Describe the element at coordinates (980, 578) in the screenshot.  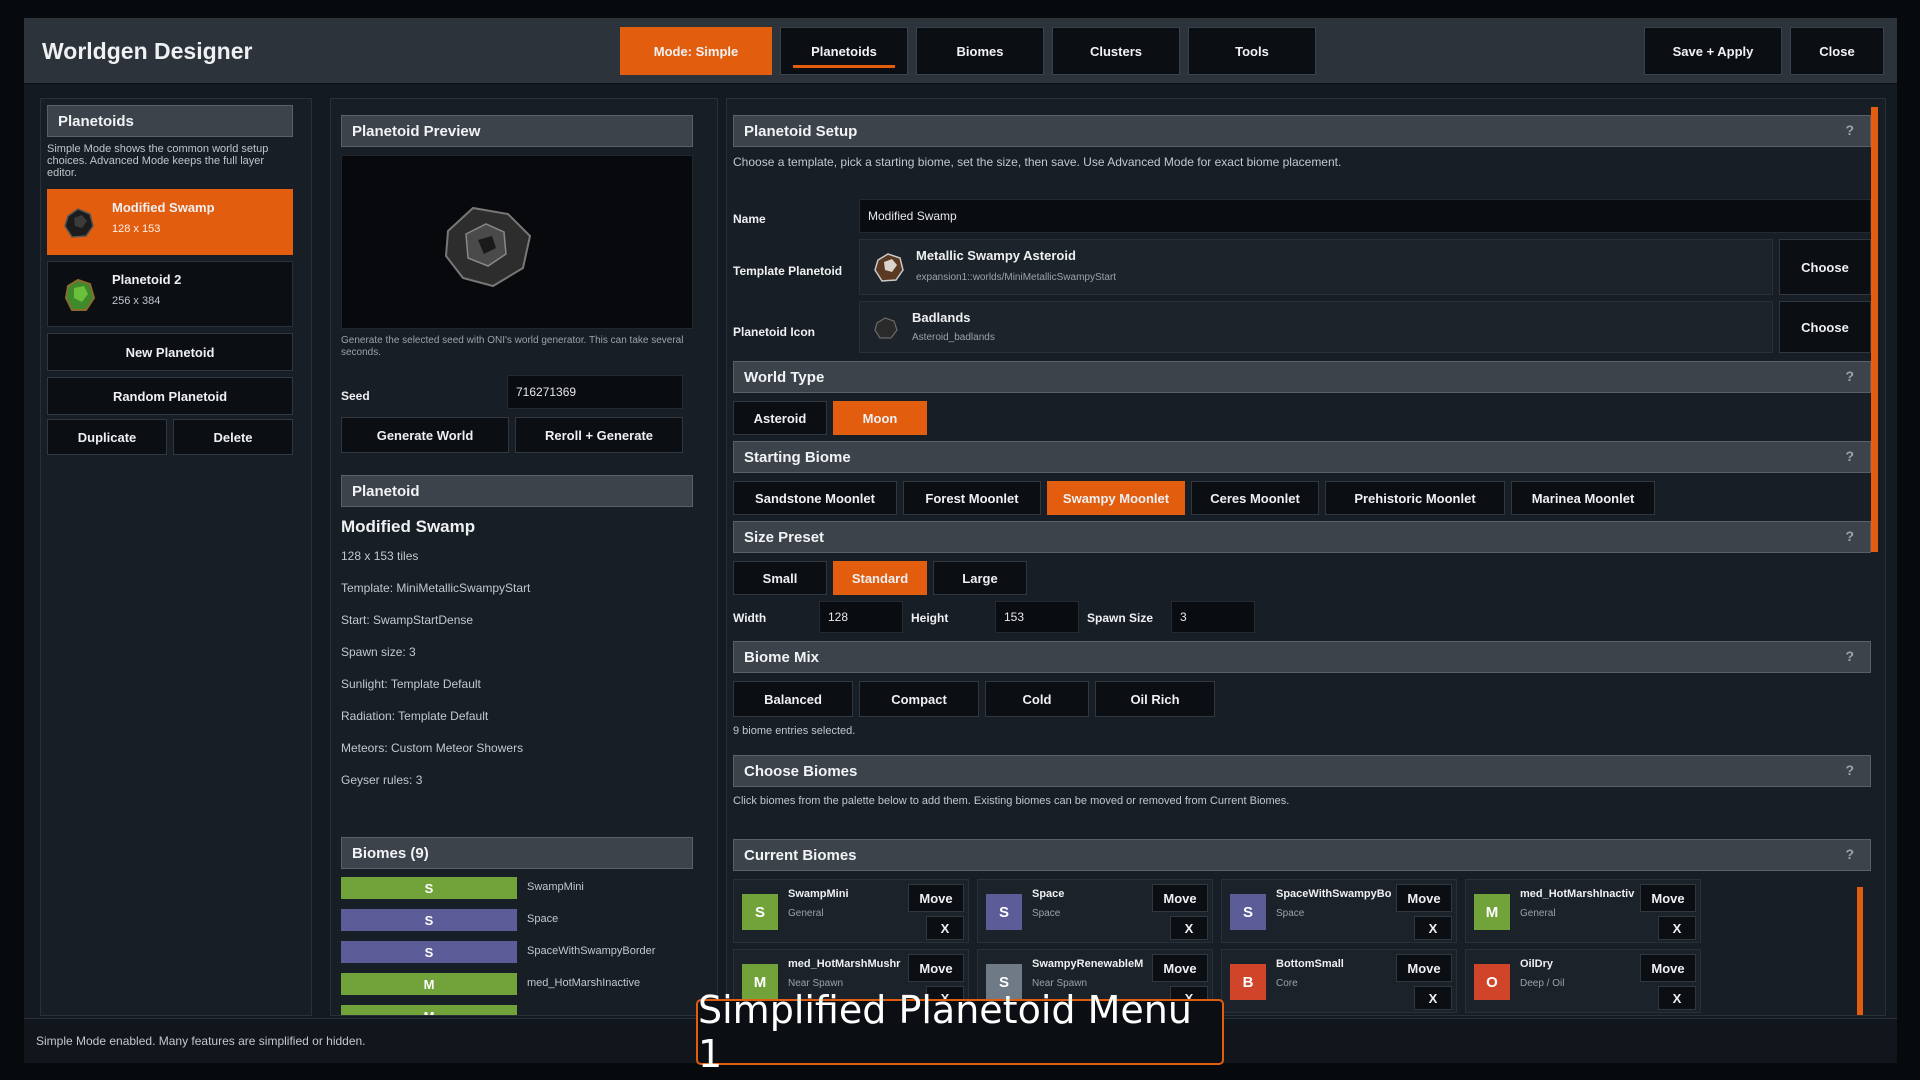
I see `size-large: Large` at that location.